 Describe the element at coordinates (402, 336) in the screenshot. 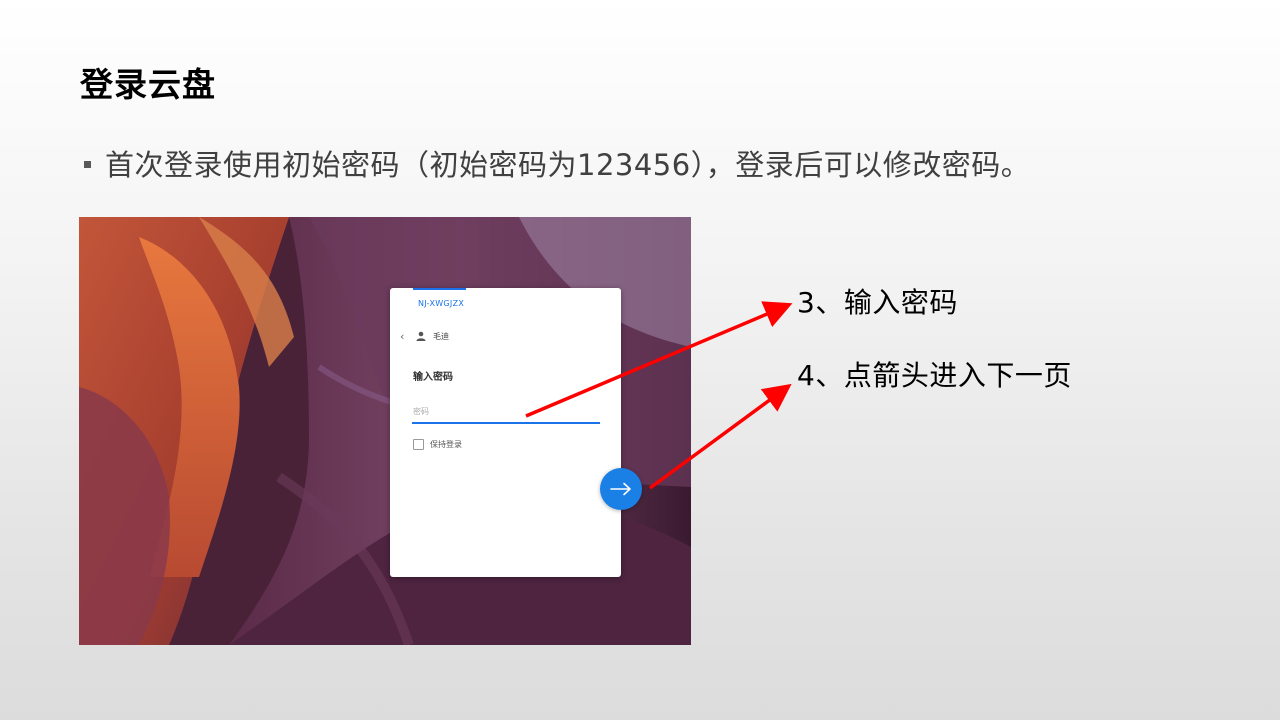

I see `chevron-left-icon: ‹` at that location.